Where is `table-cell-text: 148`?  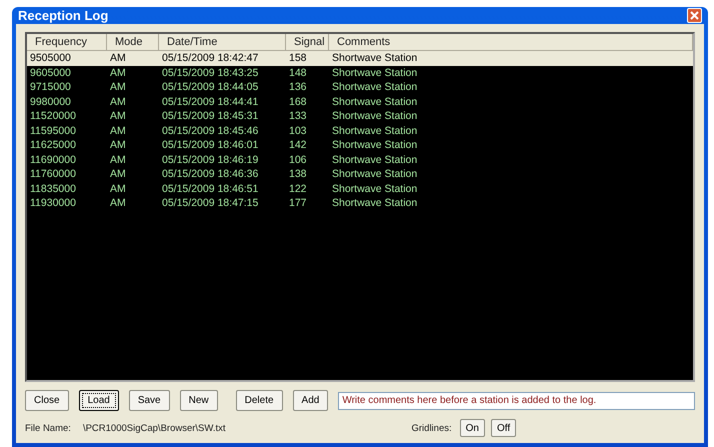 table-cell-text: 148 is located at coordinates (298, 73).